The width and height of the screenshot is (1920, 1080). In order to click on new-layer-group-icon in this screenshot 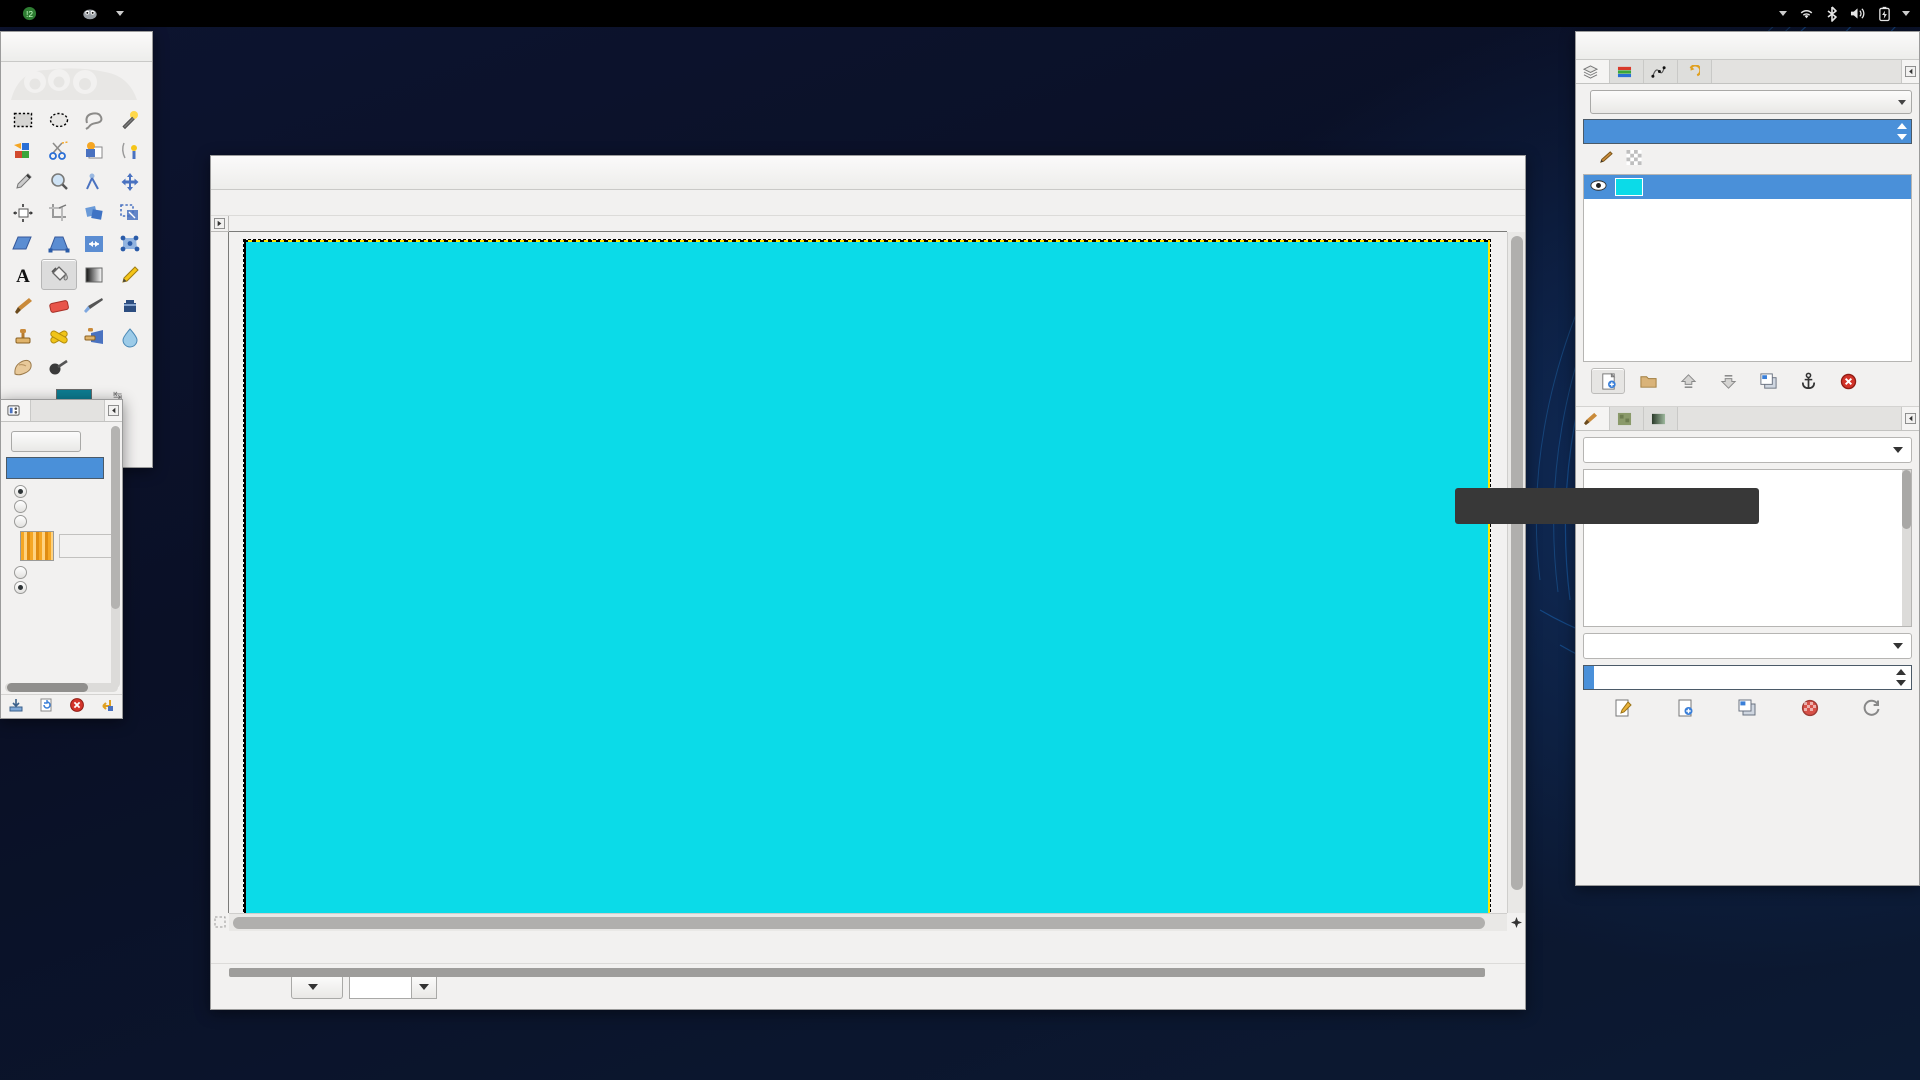, I will do `click(1648, 381)`.